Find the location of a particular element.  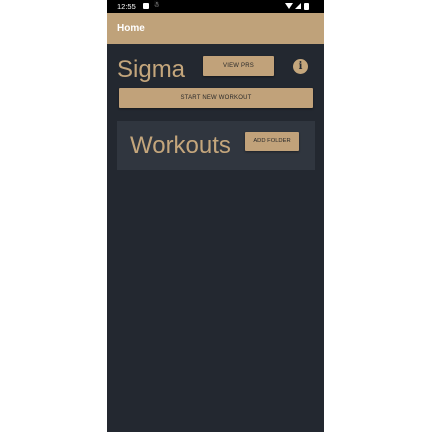

add-folder-button: ADD FOLDER is located at coordinates (272, 141).